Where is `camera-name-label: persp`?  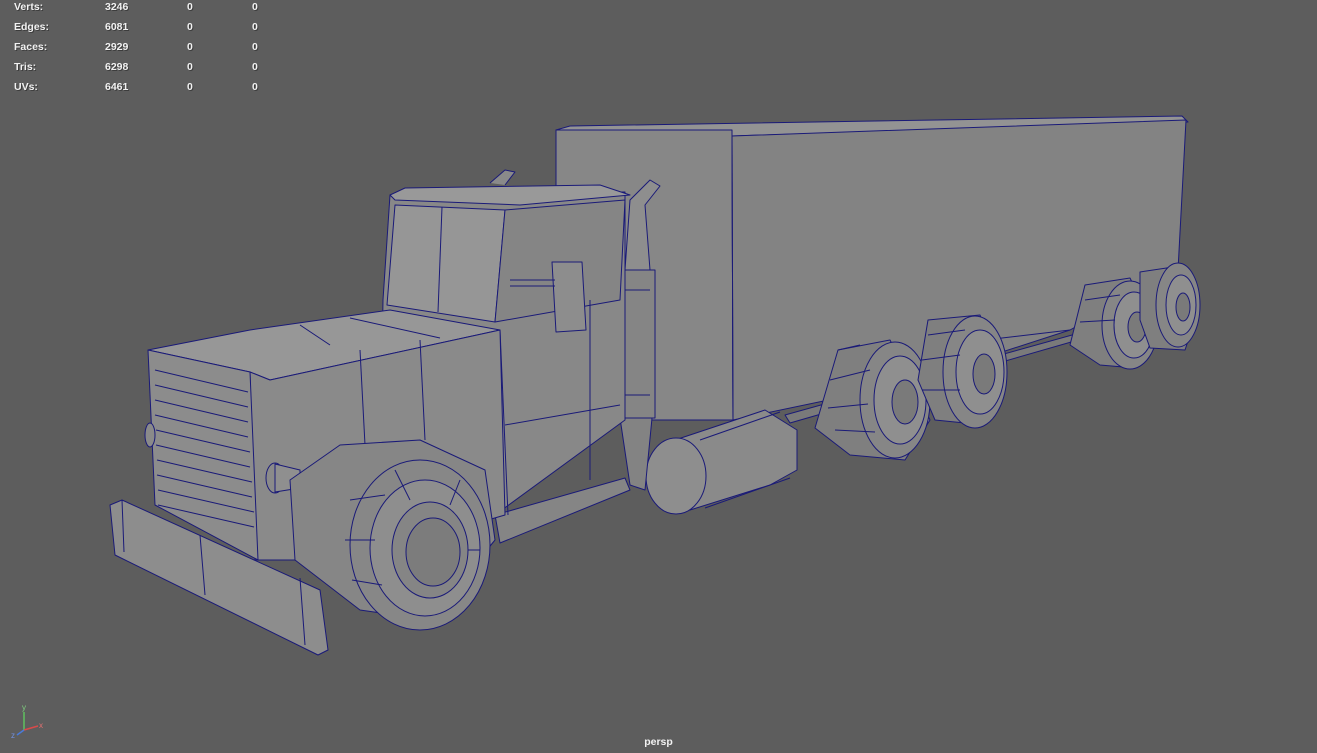 camera-name-label: persp is located at coordinates (658, 742).